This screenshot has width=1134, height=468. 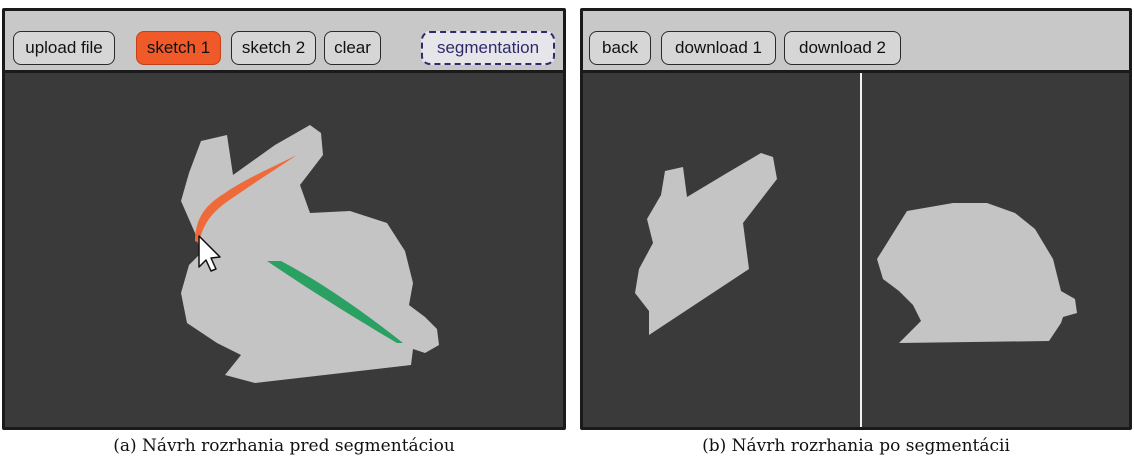 What do you see at coordinates (488, 48) in the screenshot?
I see `segmentation-button: segmentation` at bounding box center [488, 48].